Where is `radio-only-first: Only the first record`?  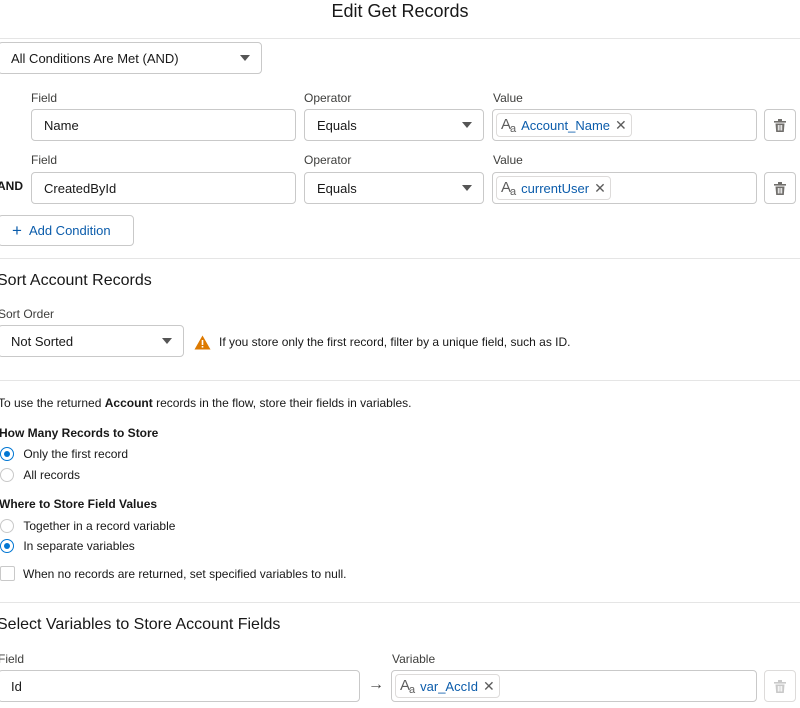
radio-only-first: Only the first record is located at coordinates (64, 453).